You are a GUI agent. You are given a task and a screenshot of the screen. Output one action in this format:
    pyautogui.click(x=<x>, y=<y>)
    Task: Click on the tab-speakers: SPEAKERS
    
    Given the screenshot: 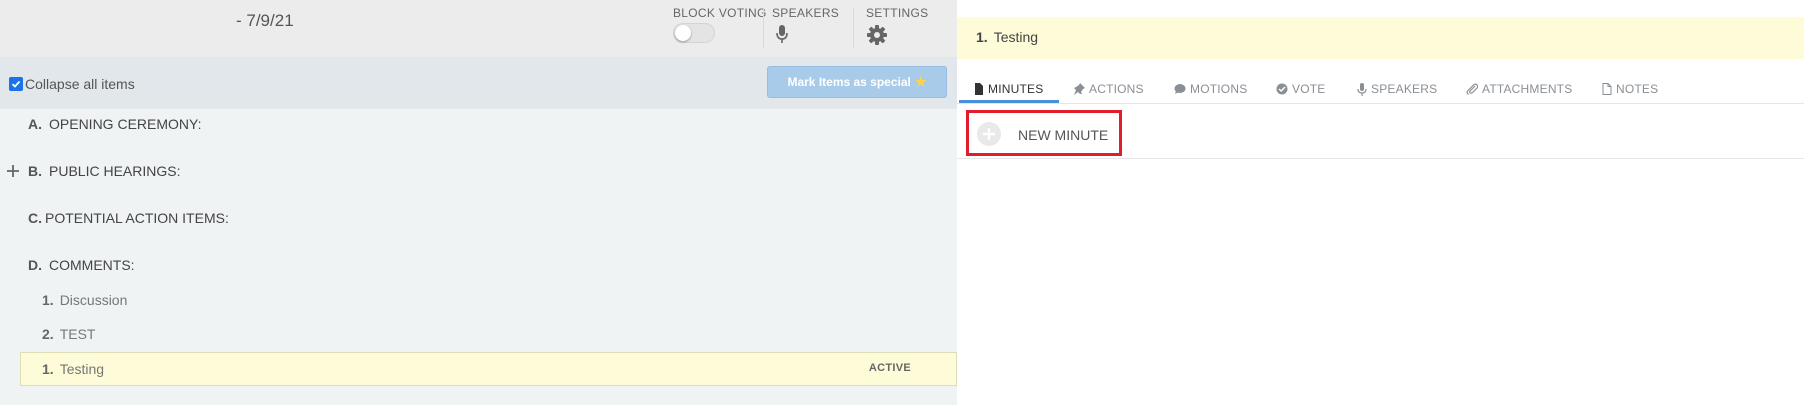 What is the action you would take?
    pyautogui.click(x=1397, y=89)
    